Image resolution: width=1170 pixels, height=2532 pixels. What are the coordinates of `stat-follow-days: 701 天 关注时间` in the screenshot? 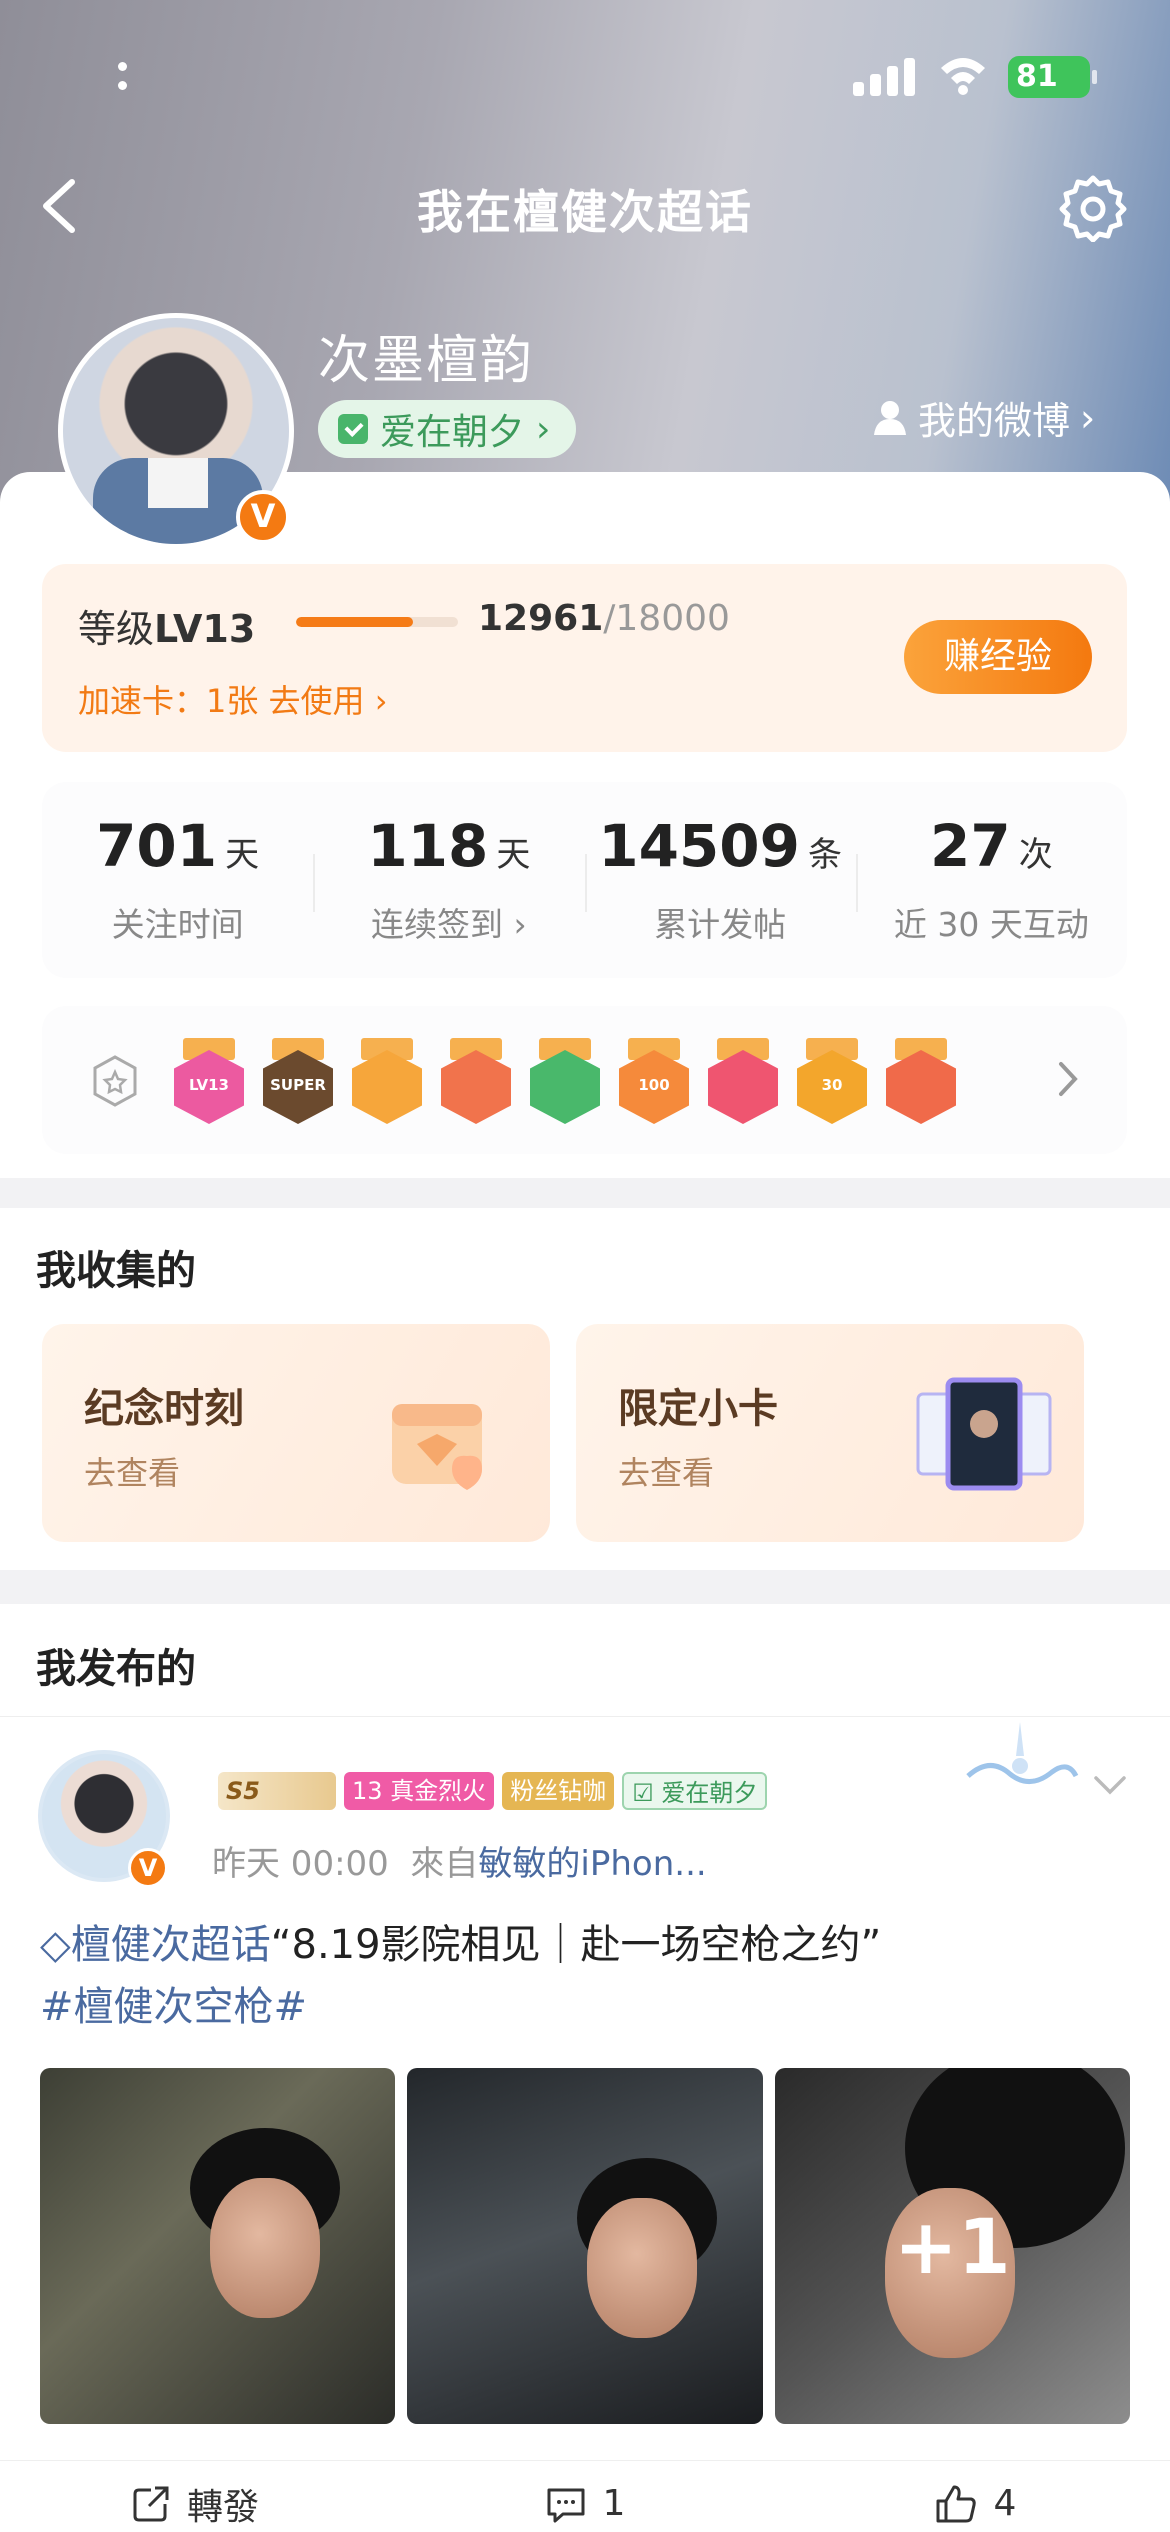 It's located at (178, 878).